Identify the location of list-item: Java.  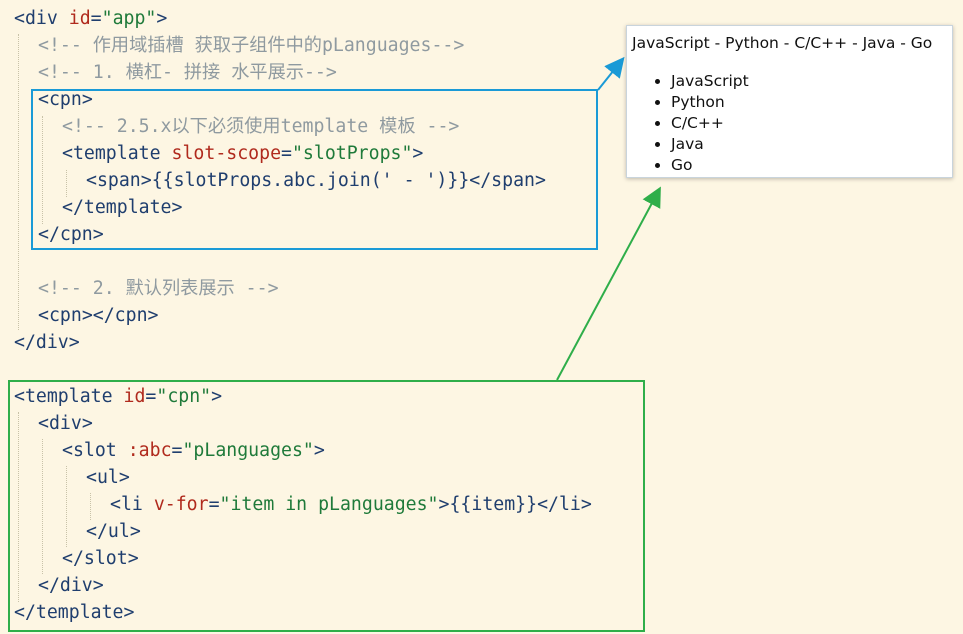
(710, 144).